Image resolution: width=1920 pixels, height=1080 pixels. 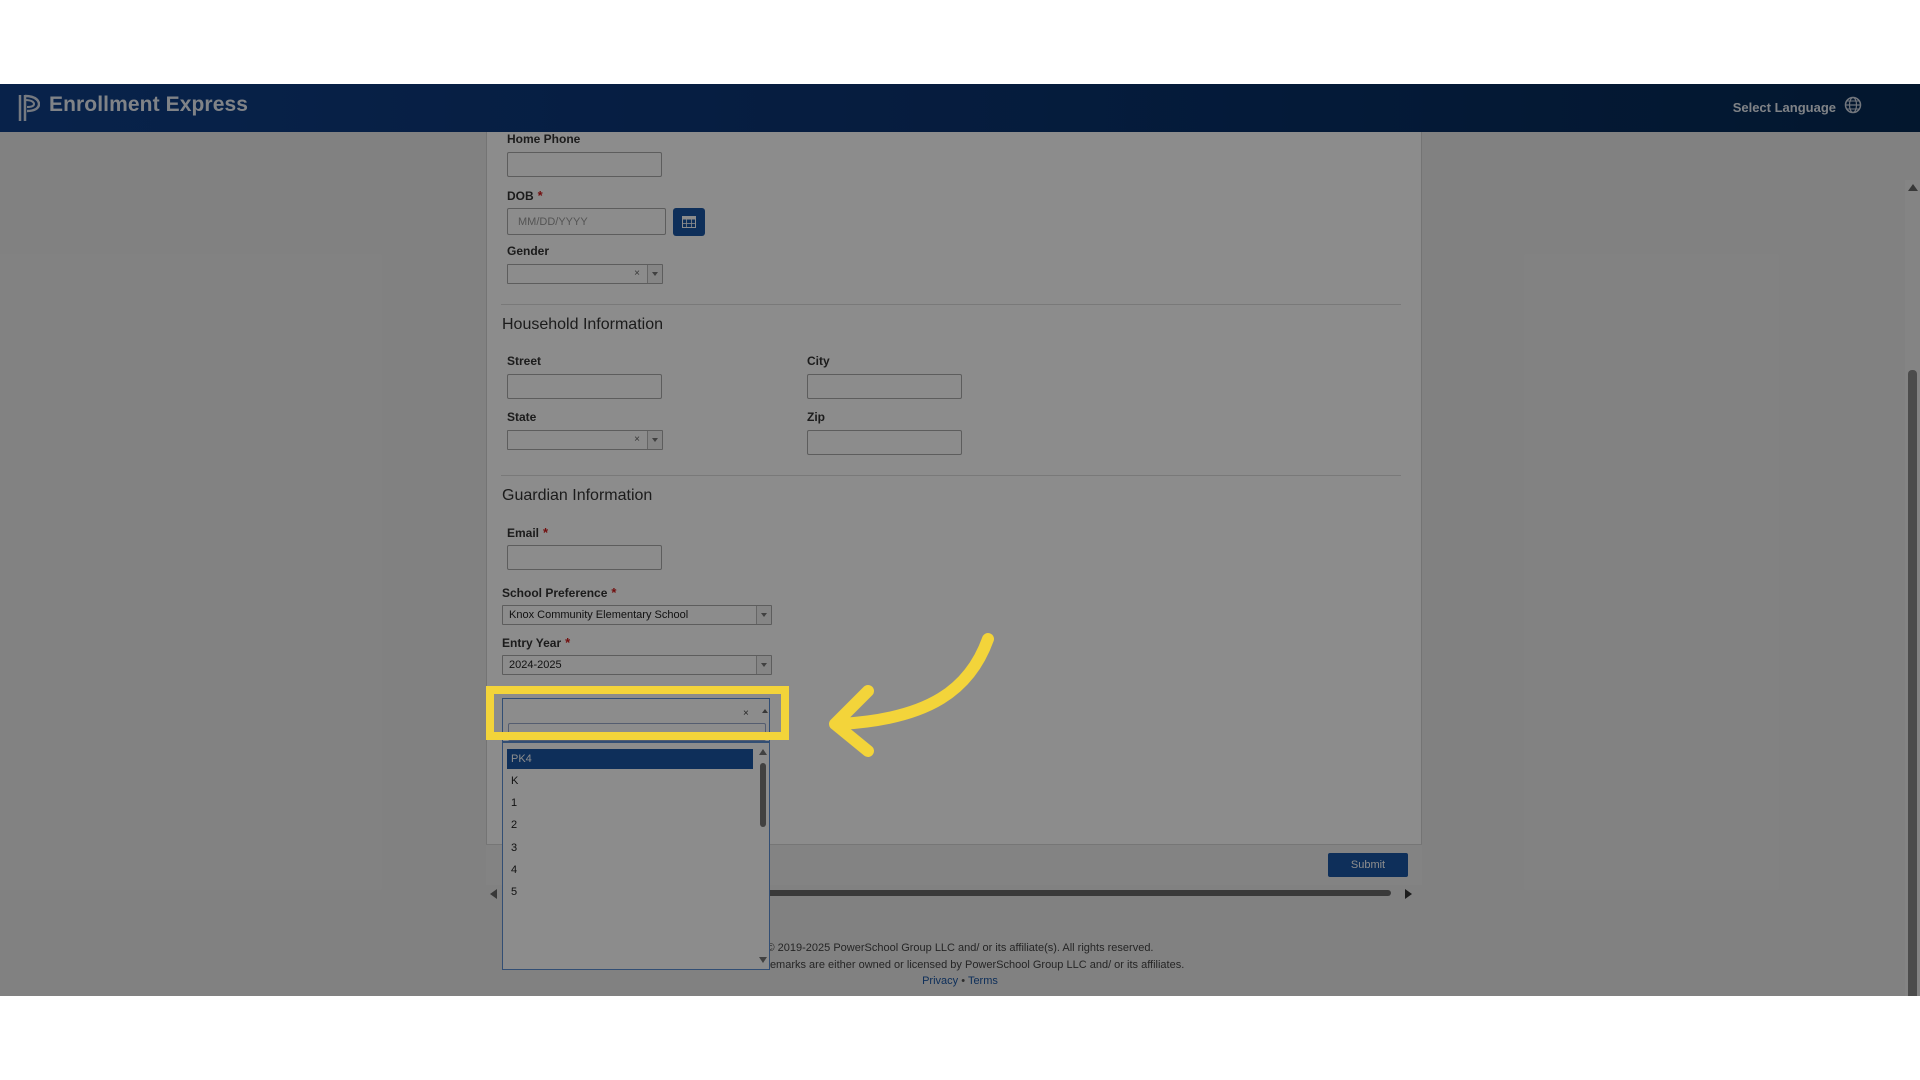 What do you see at coordinates (637, 713) in the screenshot?
I see `highlight-box` at bounding box center [637, 713].